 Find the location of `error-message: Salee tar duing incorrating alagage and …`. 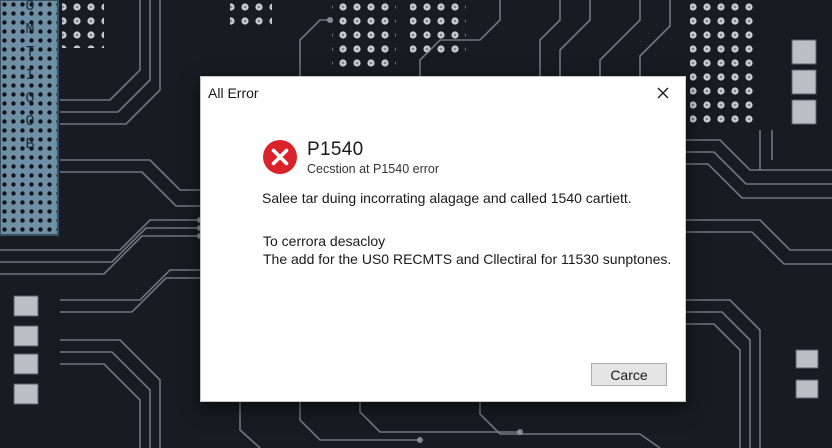

error-message: Salee tar duing incorrating alagage and … is located at coordinates (447, 198).